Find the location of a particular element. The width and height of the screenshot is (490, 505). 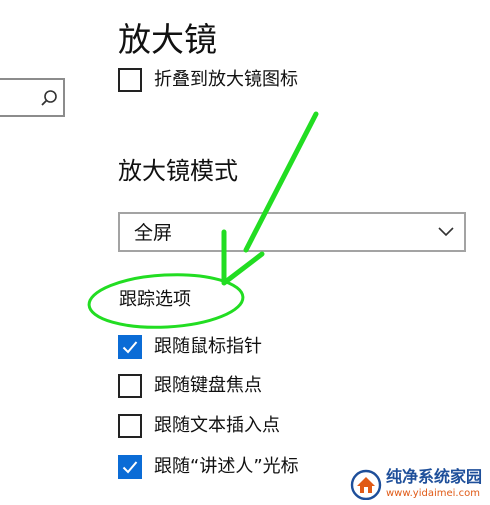

mode-dropdown: 全屏 is located at coordinates (292, 232).